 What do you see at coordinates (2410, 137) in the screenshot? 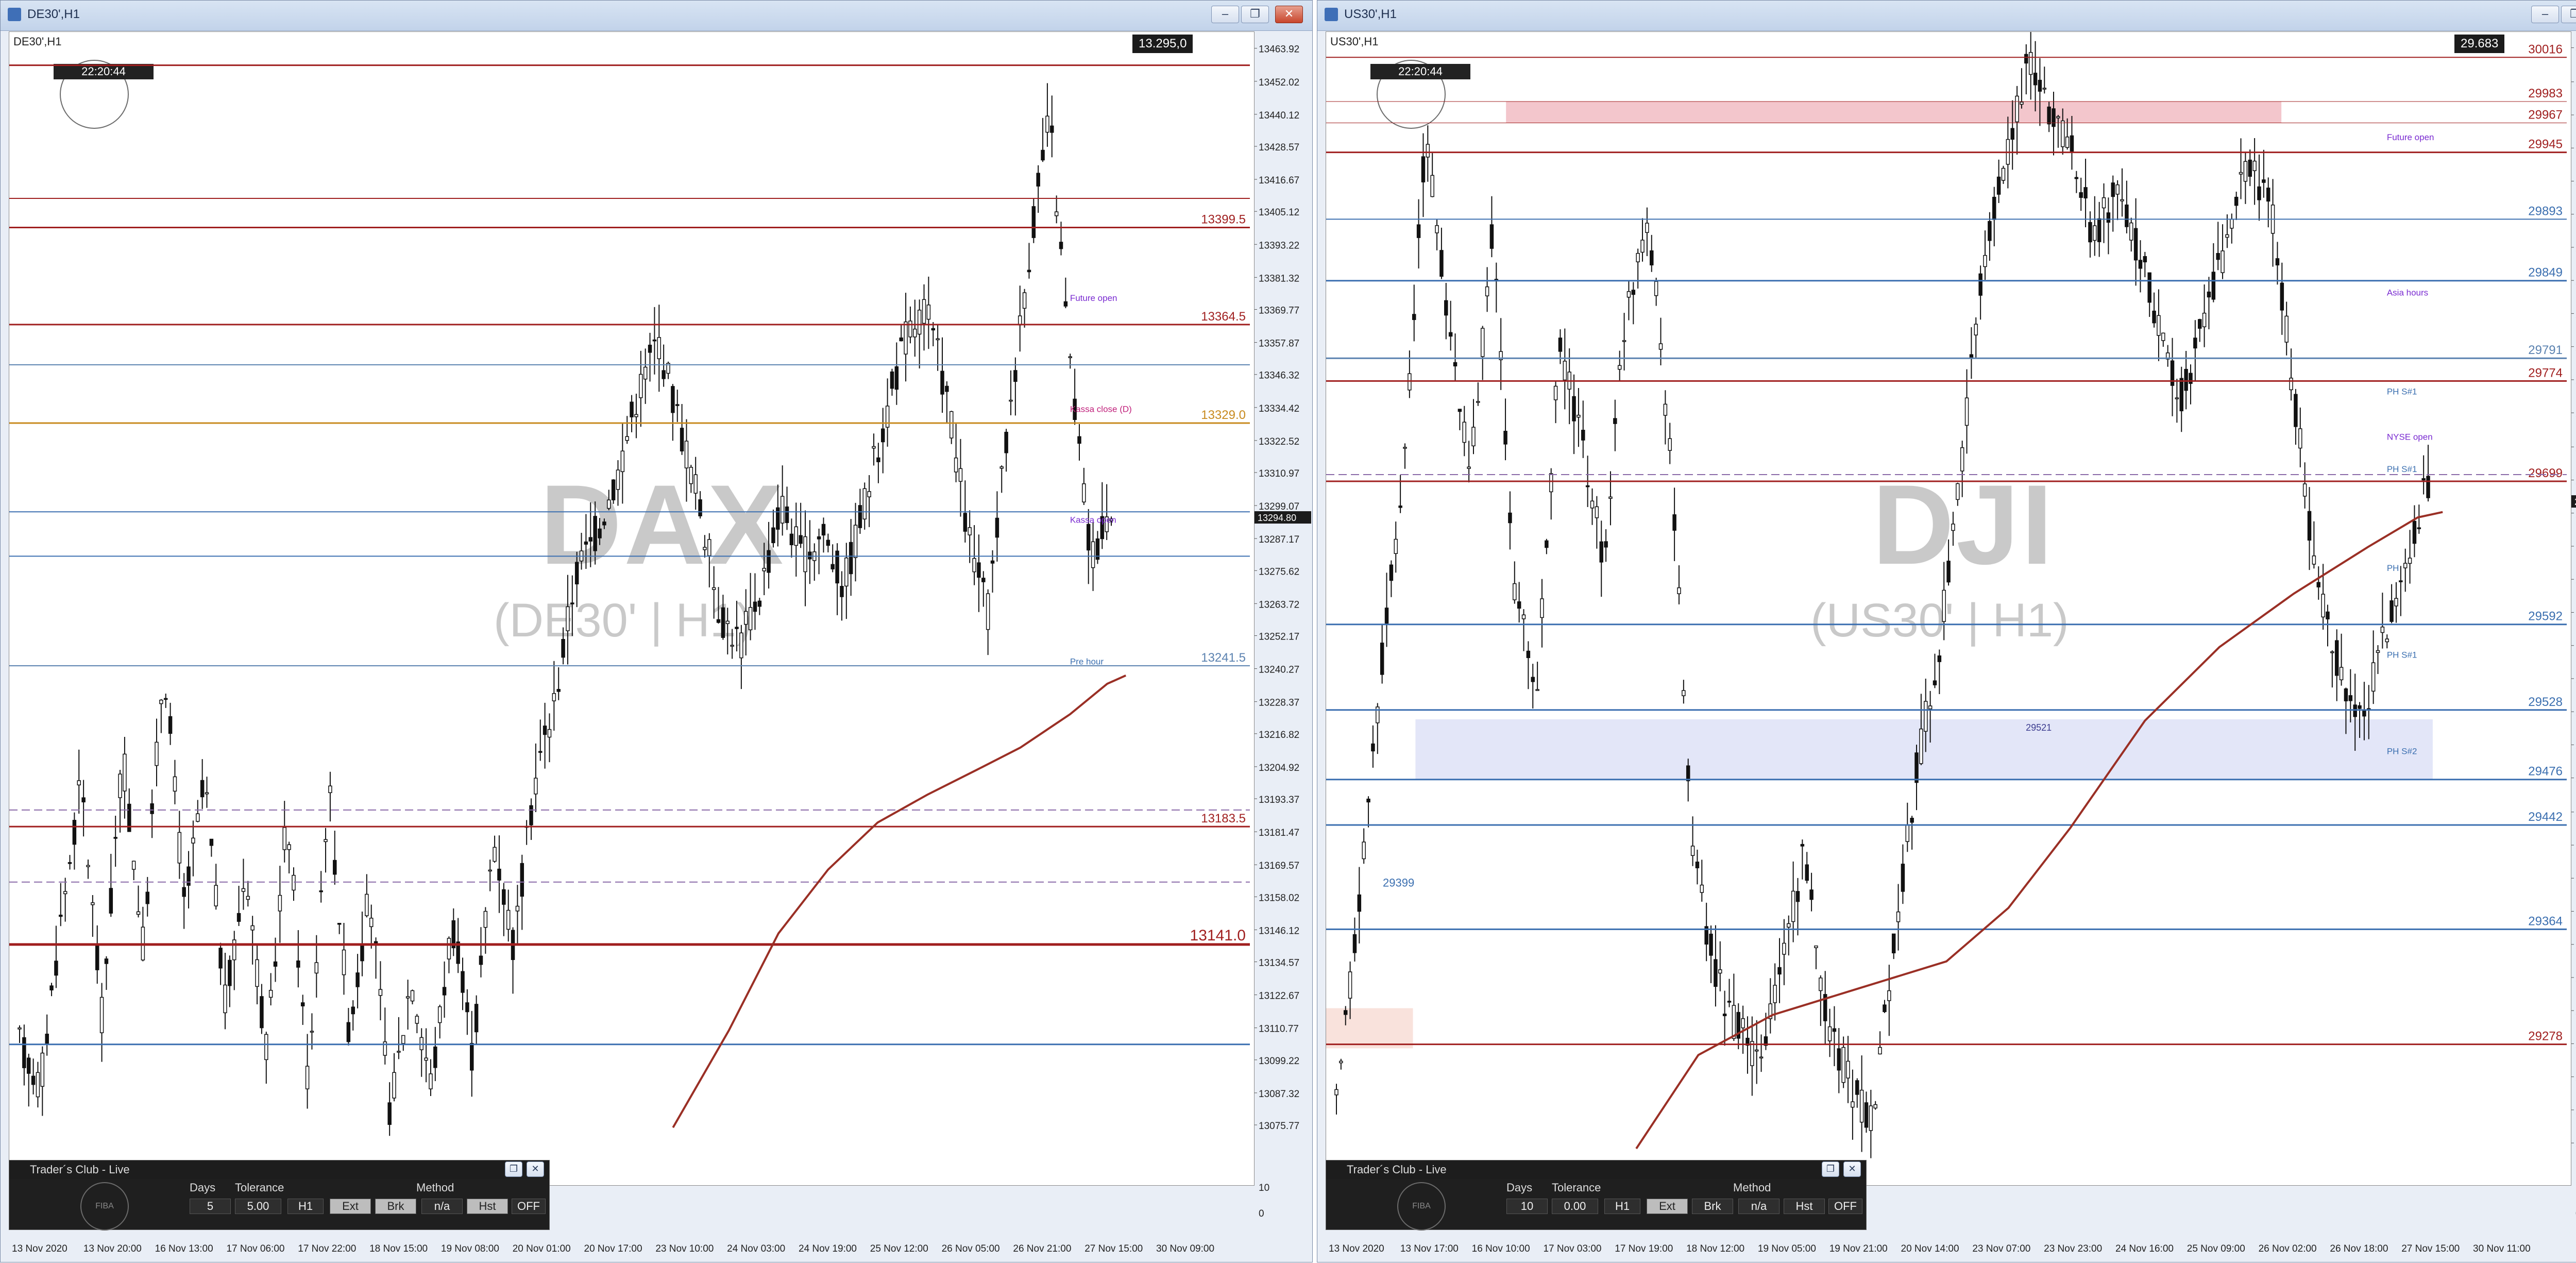
I see `chart-annotation: Future open` at bounding box center [2410, 137].